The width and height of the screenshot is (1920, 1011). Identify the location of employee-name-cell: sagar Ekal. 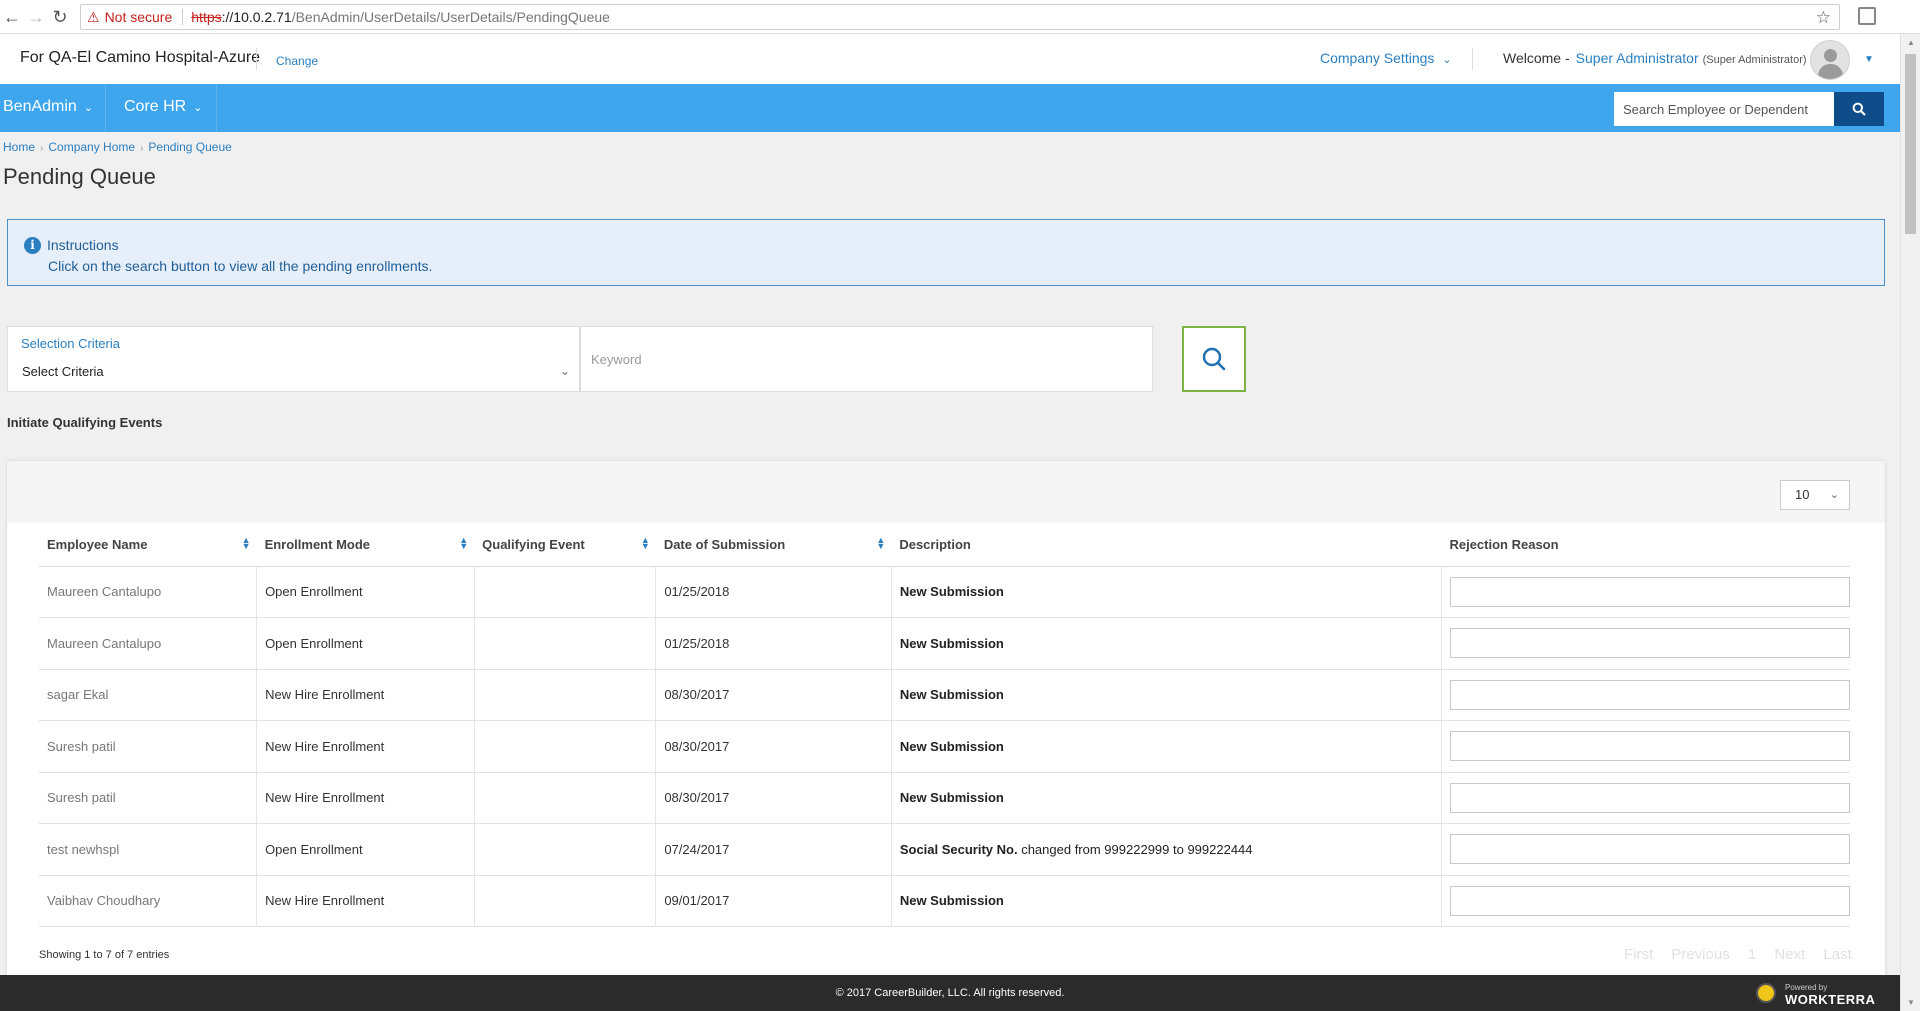
(148, 695).